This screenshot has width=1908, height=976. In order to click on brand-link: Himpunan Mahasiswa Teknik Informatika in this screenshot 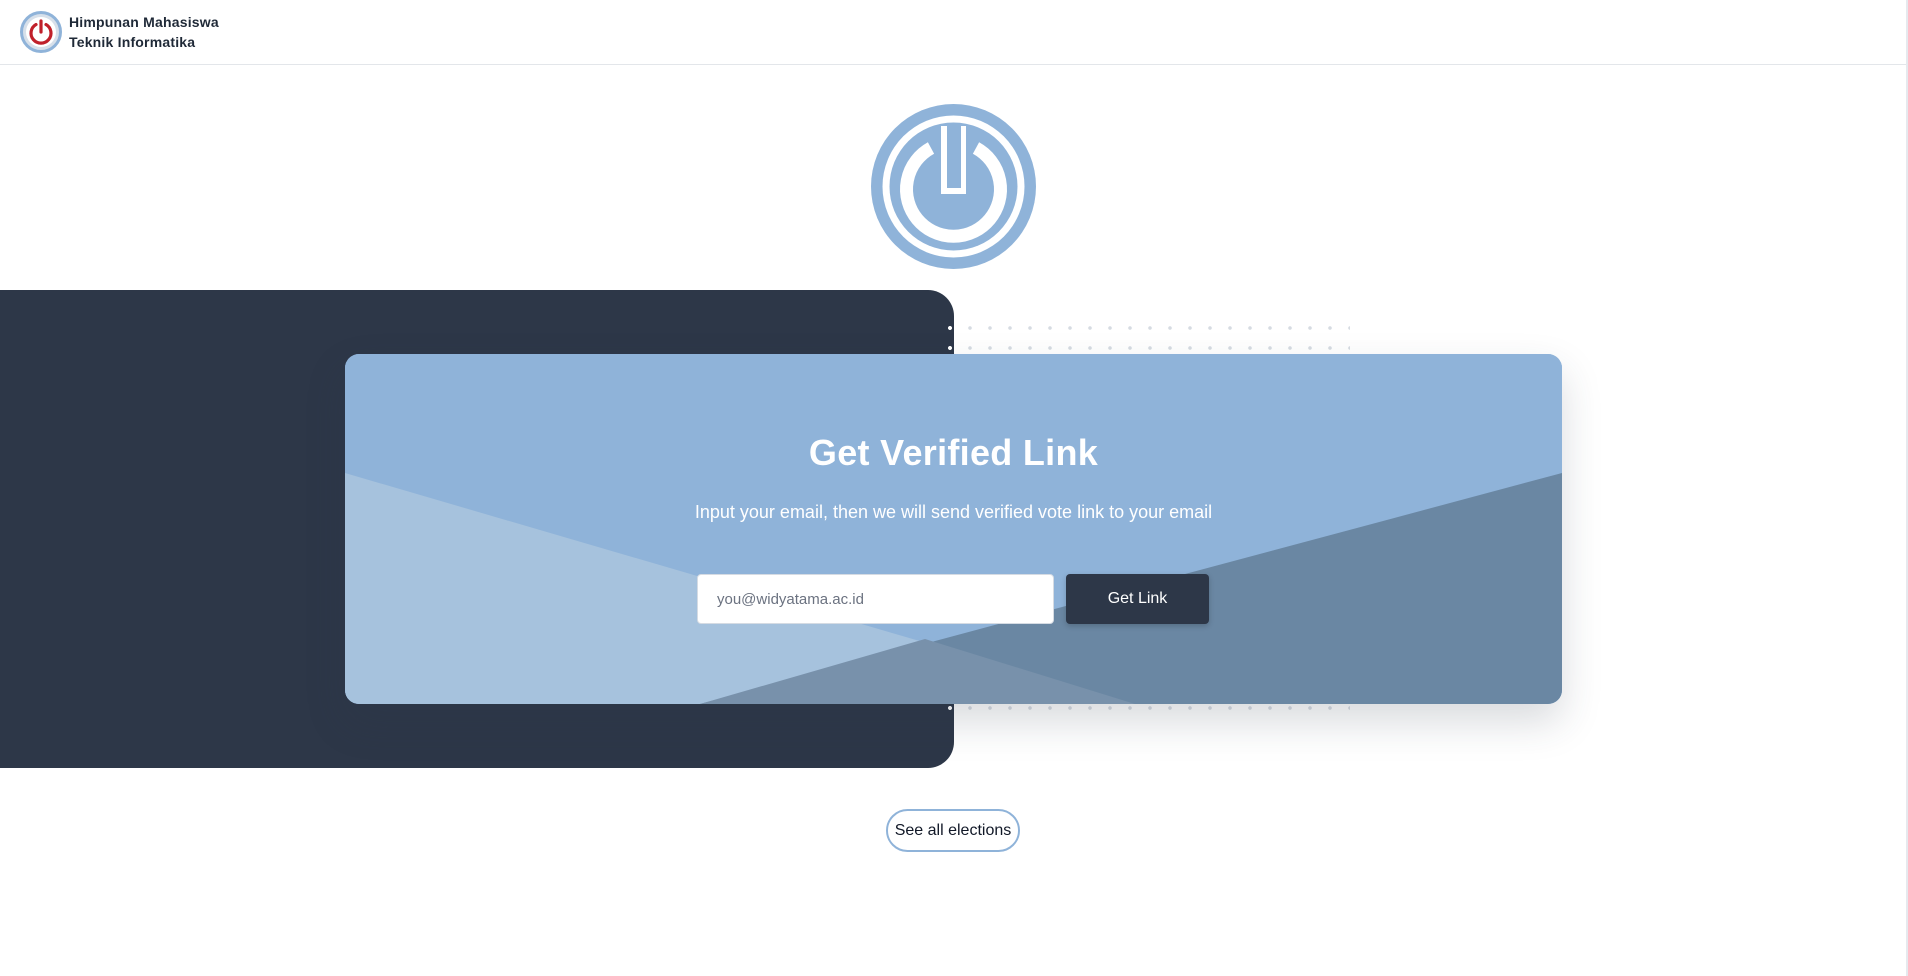, I will do `click(119, 32)`.